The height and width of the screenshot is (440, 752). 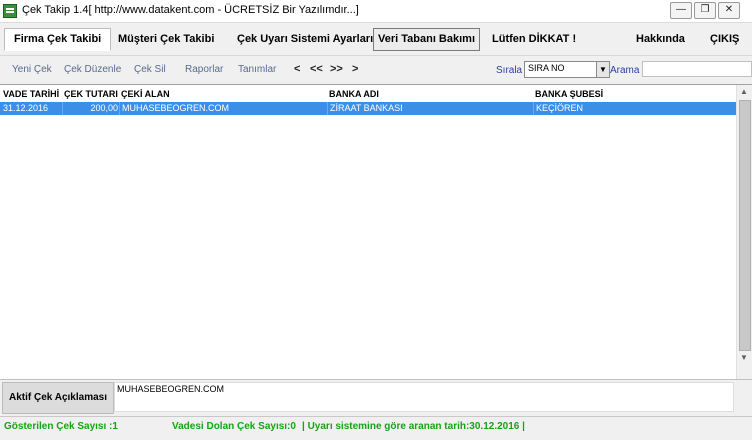 I want to click on cell-banka-adi: ZİRAAT BANKASI, so click(x=430, y=108).